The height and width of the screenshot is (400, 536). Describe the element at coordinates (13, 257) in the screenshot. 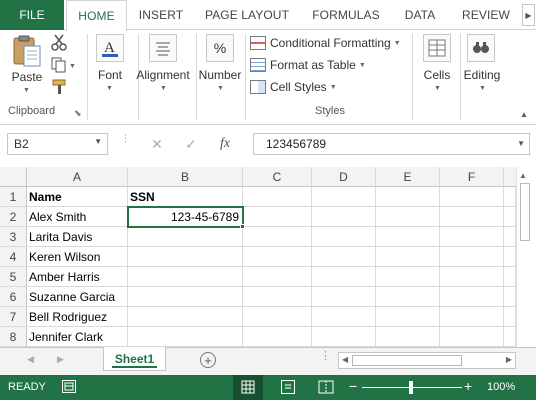

I see `row-header: 4` at that location.